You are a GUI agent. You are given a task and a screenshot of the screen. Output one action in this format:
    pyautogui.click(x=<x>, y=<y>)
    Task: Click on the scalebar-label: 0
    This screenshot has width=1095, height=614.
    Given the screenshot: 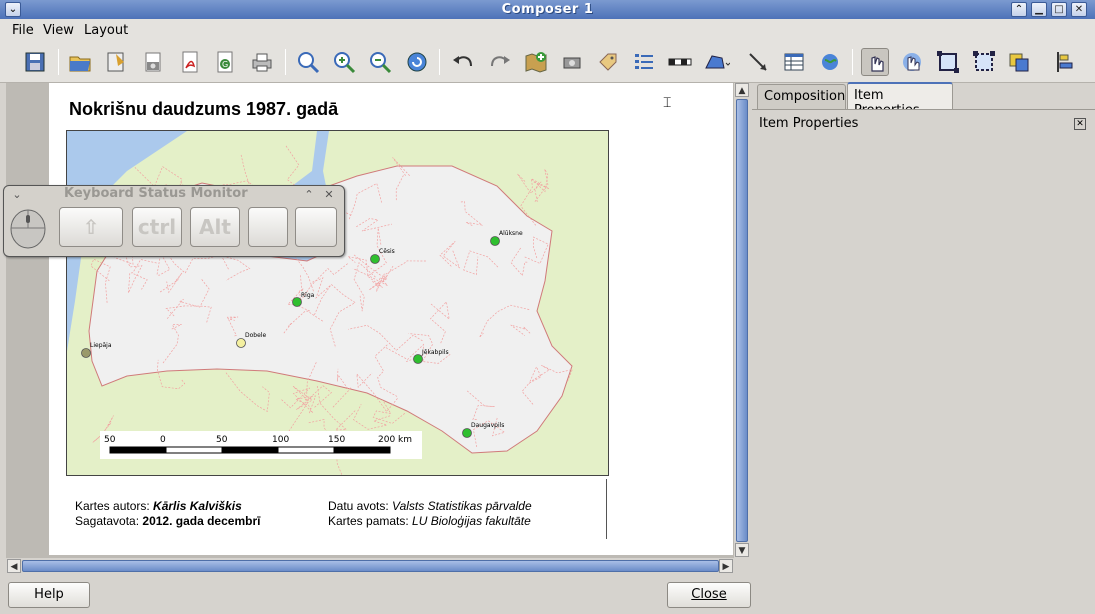 What is the action you would take?
    pyautogui.click(x=163, y=440)
    